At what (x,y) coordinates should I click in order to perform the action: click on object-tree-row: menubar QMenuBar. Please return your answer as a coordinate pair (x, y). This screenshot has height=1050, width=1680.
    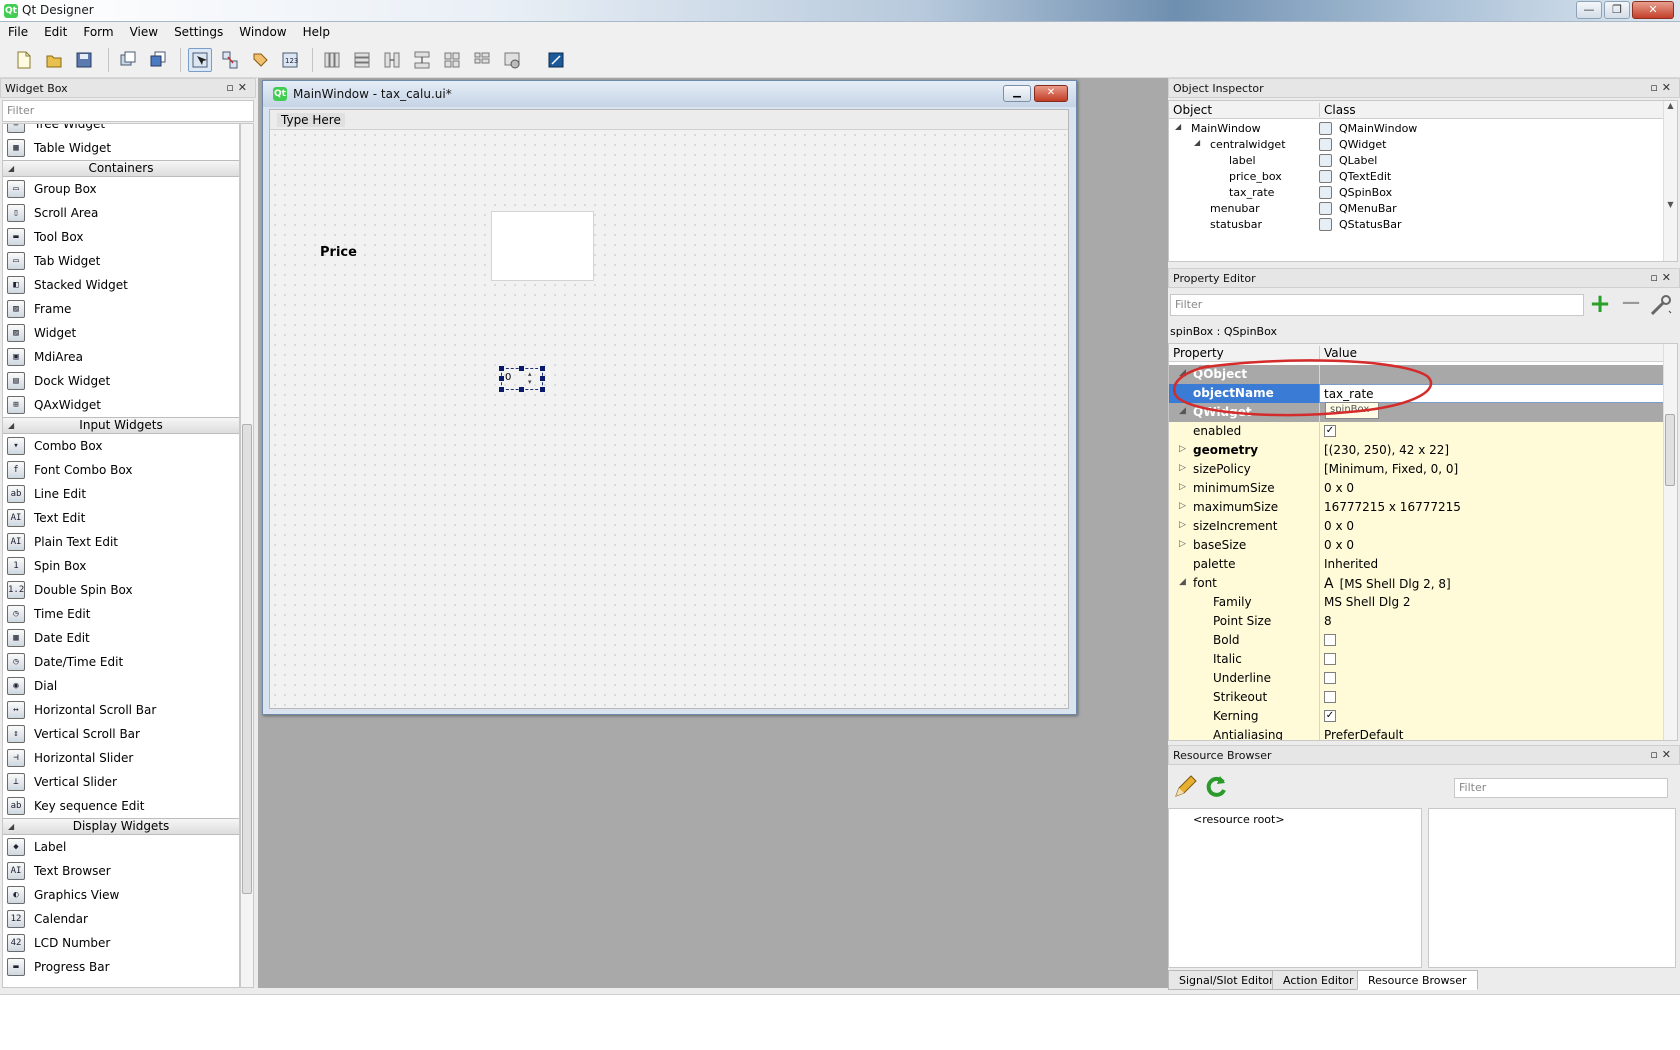
    Looking at the image, I should click on (1414, 209).